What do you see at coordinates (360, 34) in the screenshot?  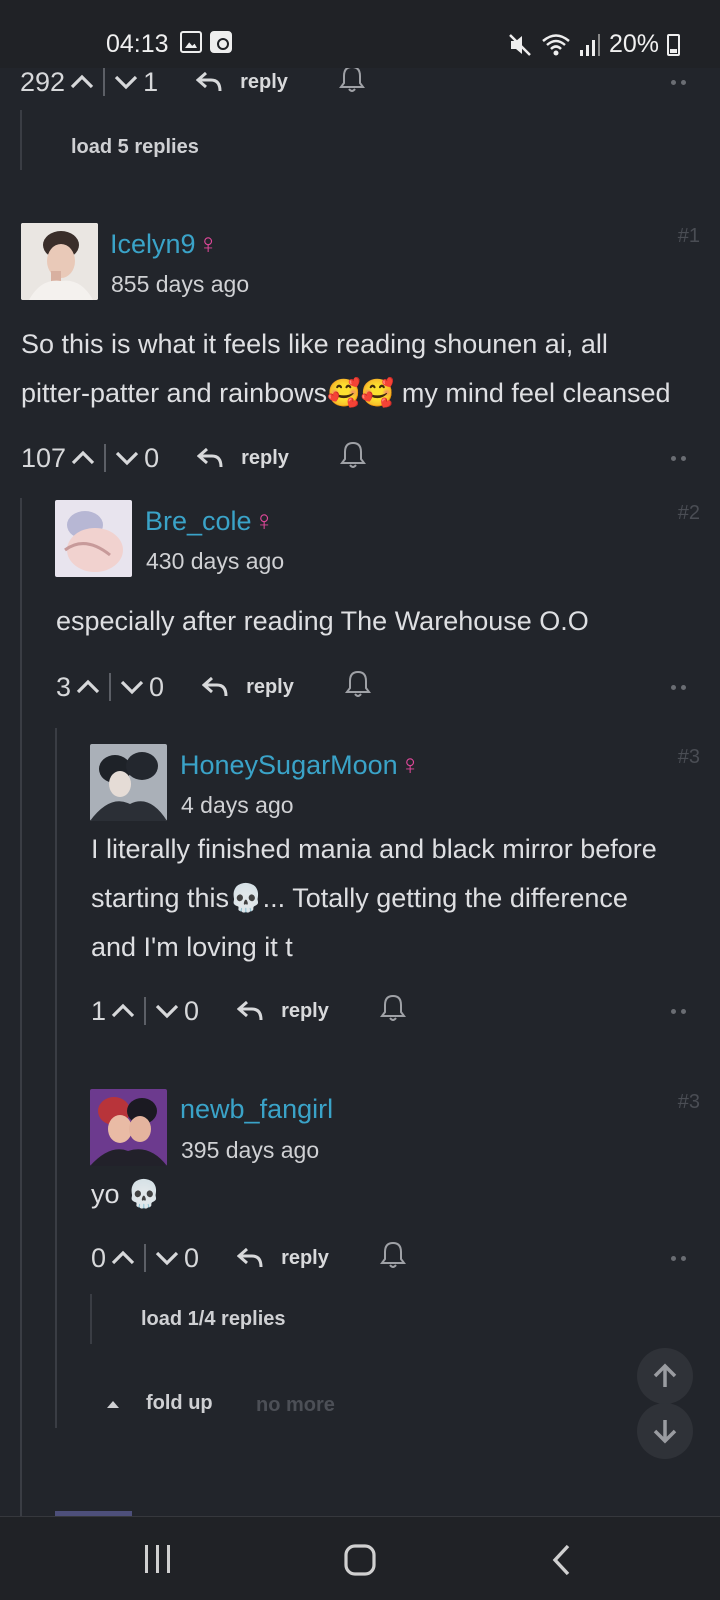 I see `status-bar: 04:13 20%` at bounding box center [360, 34].